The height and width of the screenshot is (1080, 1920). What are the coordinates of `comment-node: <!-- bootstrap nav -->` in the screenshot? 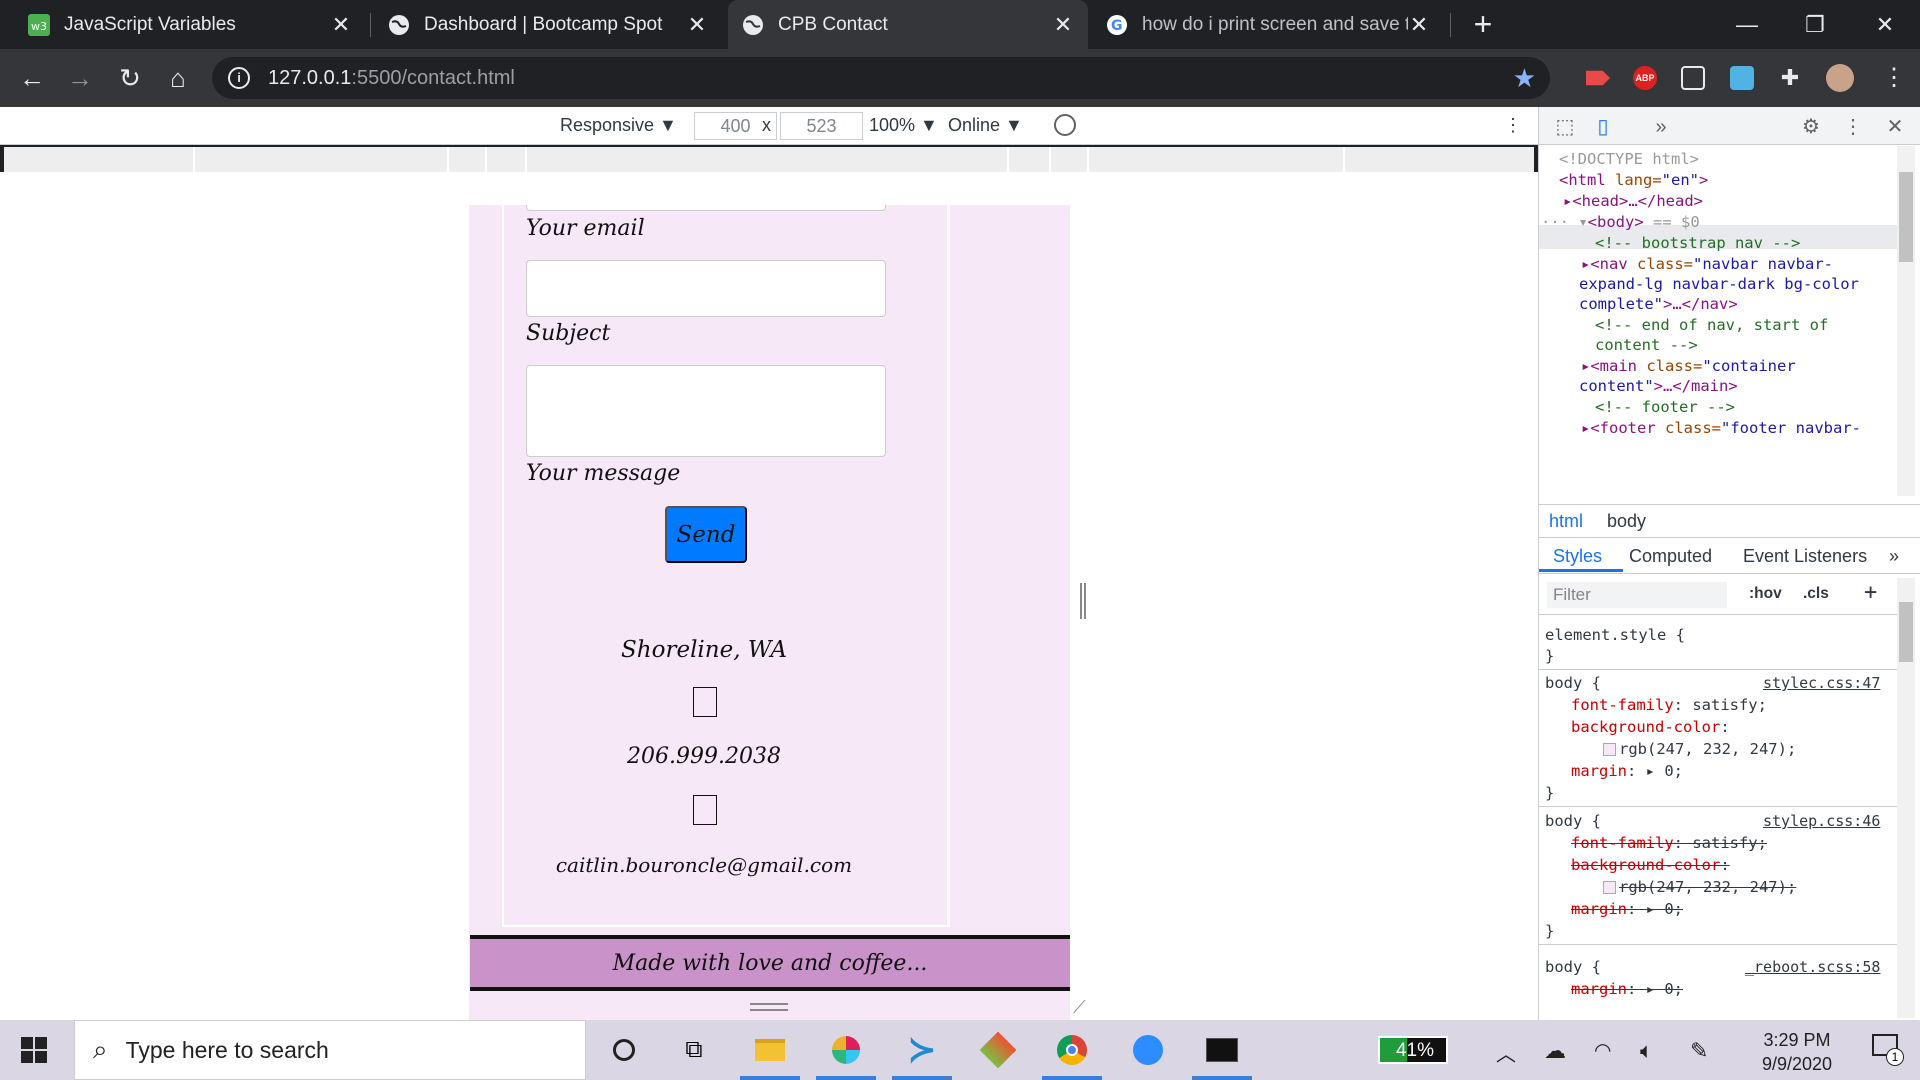 It's located at (1697, 243).